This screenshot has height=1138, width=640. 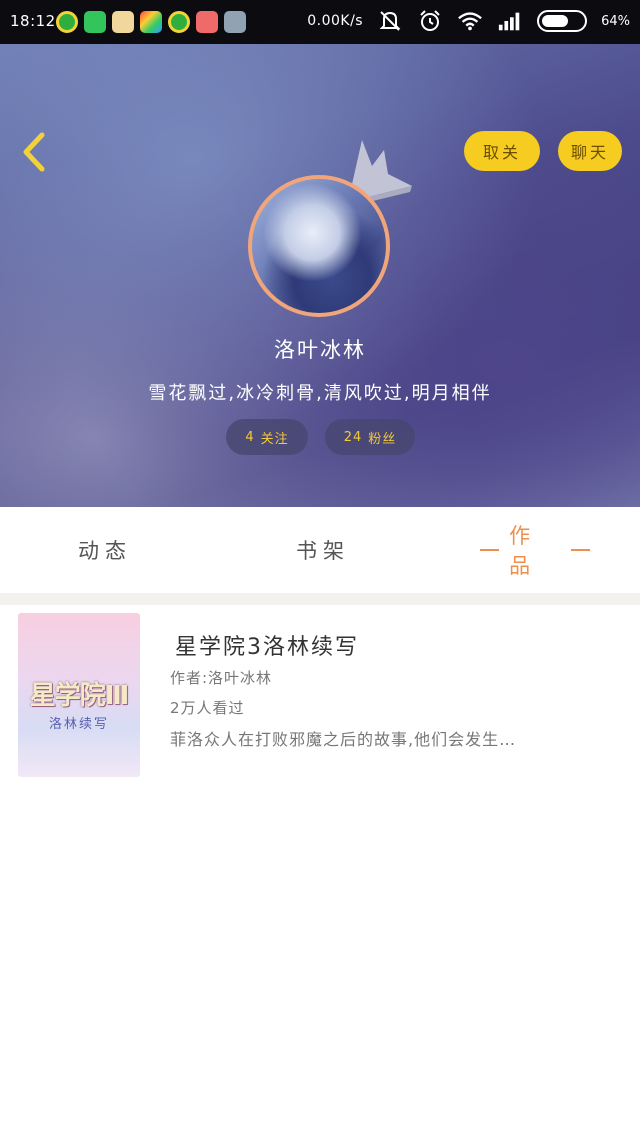 I want to click on fans-count: 24, so click(x=353, y=437).